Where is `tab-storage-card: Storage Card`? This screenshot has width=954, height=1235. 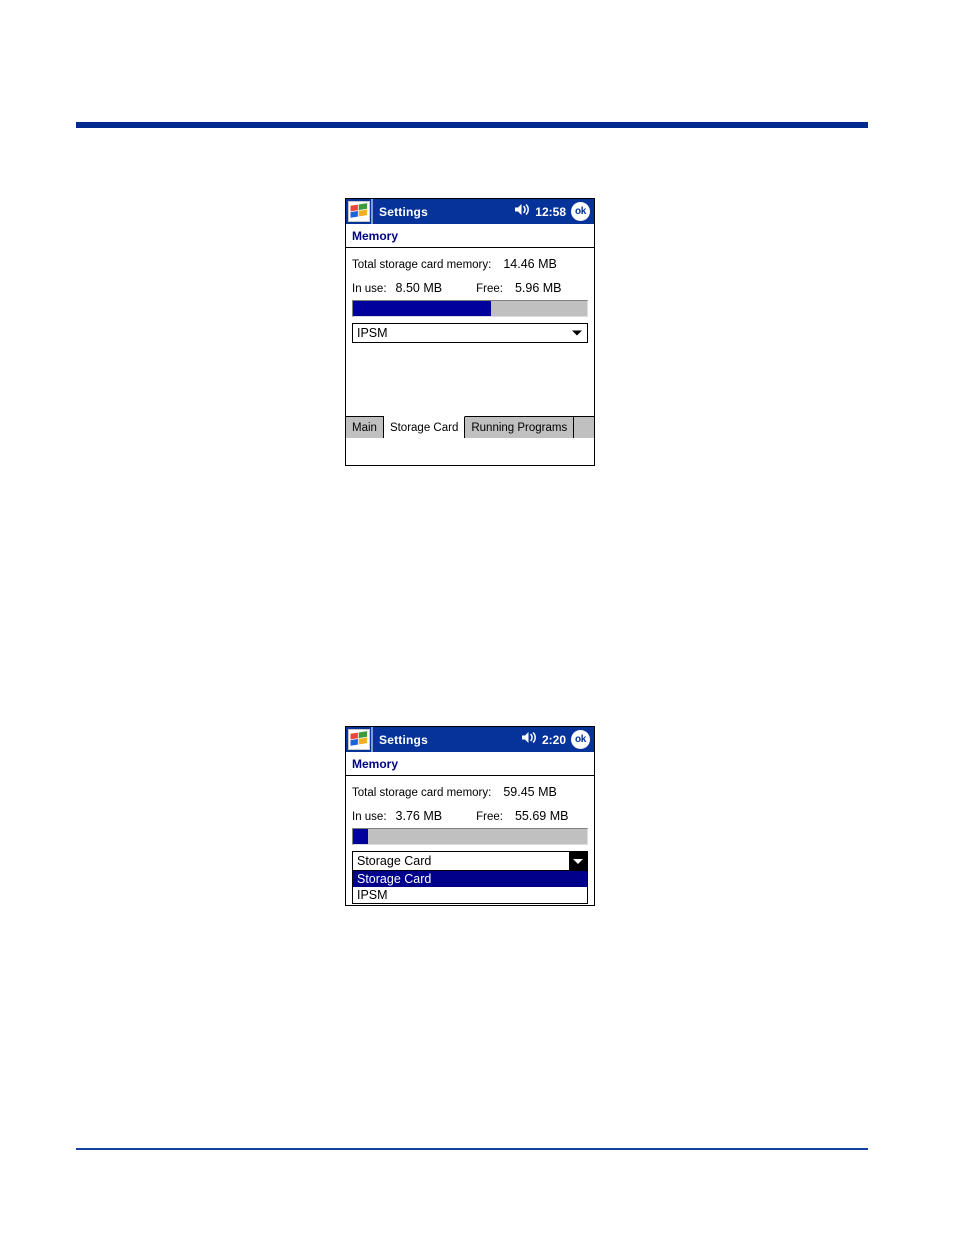
tab-storage-card: Storage Card is located at coordinates (424, 427).